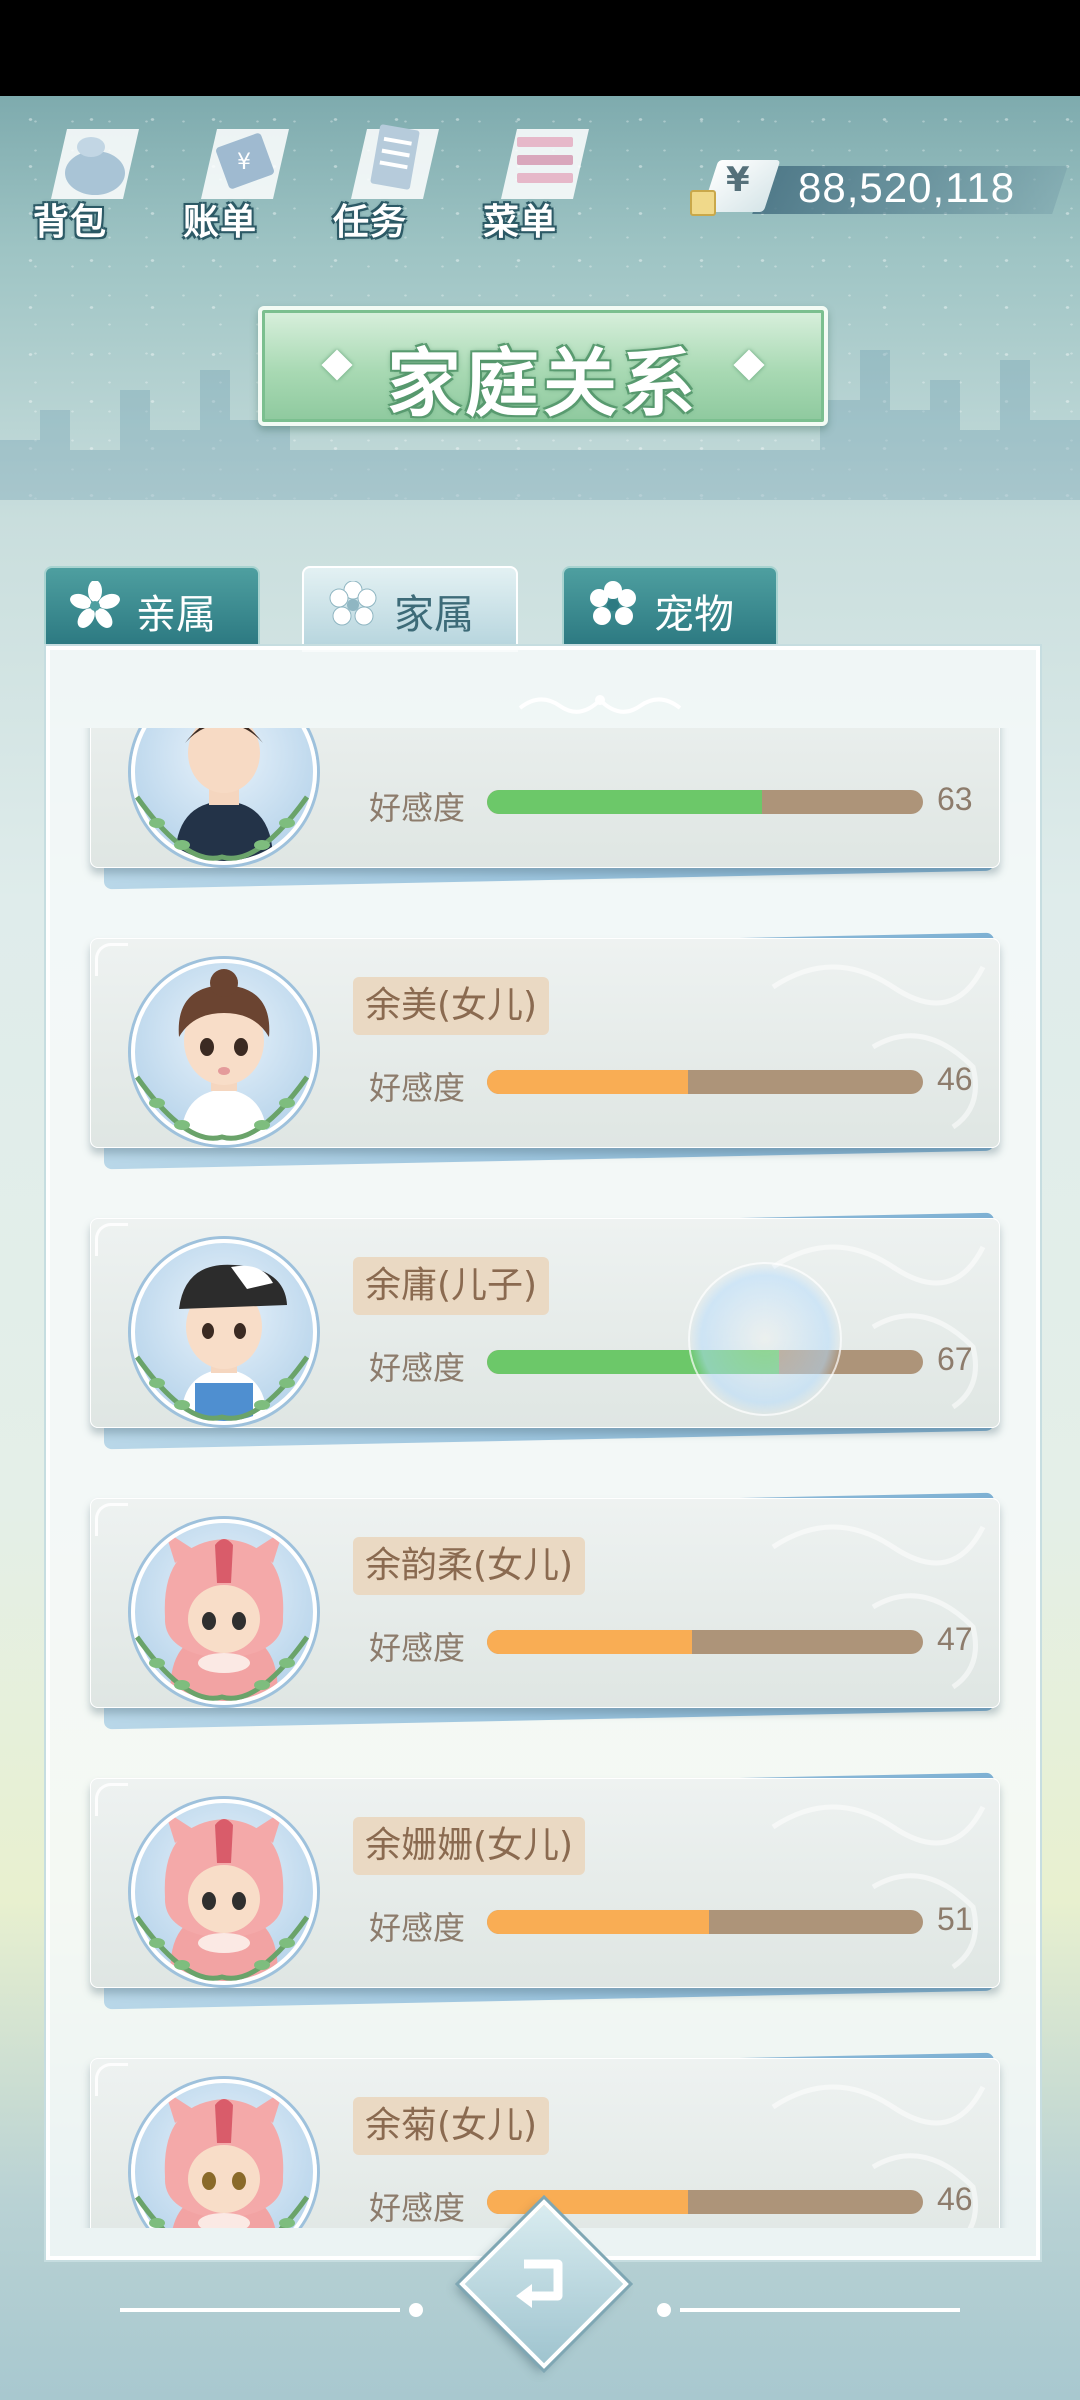 The width and height of the screenshot is (1080, 2400). Describe the element at coordinates (543, 384) in the screenshot. I see `page-title: 家庭关系` at that location.